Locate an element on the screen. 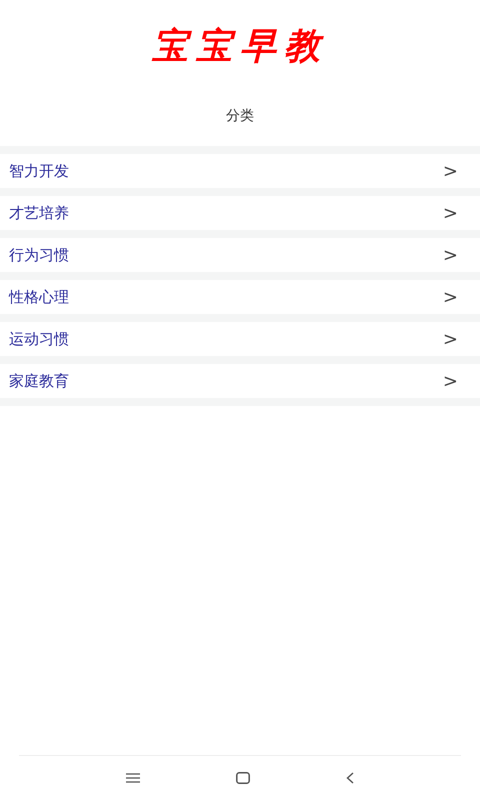  category-item: 才艺培养 > is located at coordinates (240, 213).